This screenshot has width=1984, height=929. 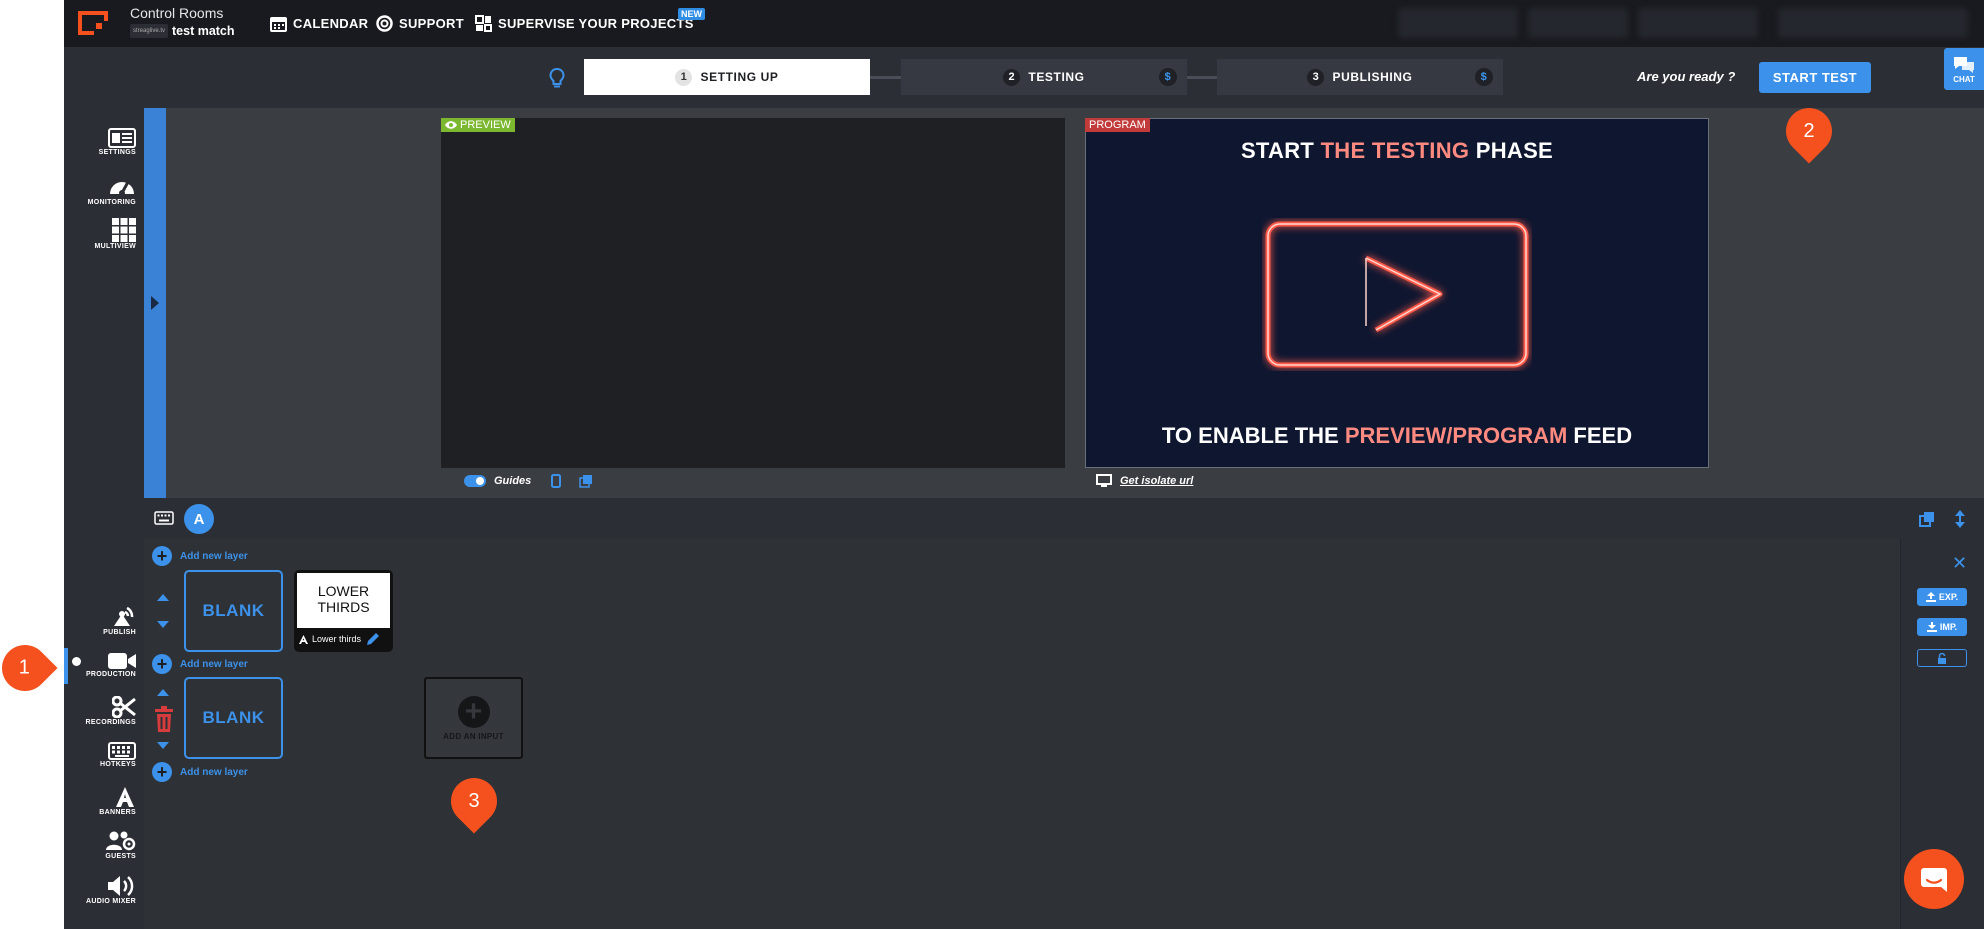 I want to click on sidebar-item-monitoring: MONITORING, so click(x=104, y=190).